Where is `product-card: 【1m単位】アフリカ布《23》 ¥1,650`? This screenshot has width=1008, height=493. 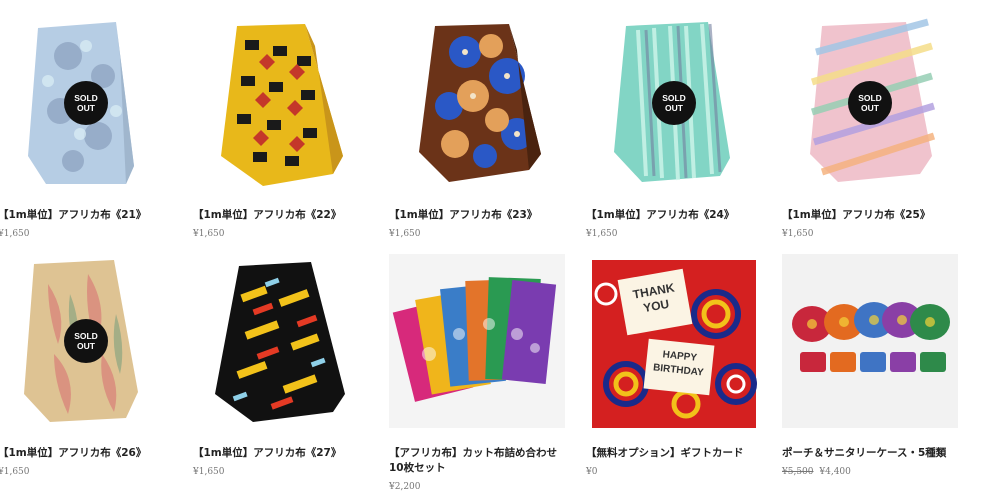
product-card: 【1m単位】アフリカ布《23》 ¥1,650 is located at coordinates (477, 128).